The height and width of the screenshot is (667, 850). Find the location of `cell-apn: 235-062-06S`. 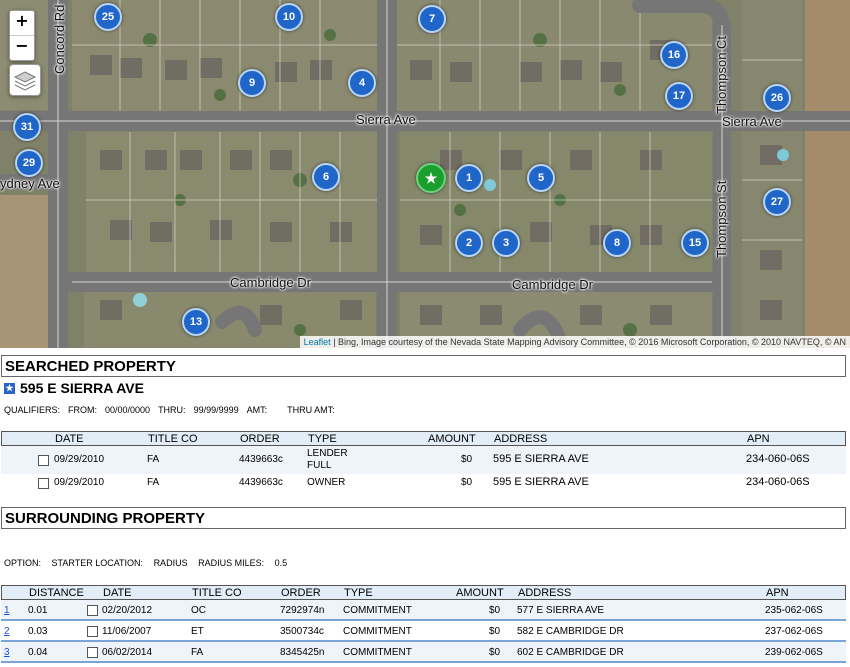

cell-apn: 235-062-06S is located at coordinates (794, 610).